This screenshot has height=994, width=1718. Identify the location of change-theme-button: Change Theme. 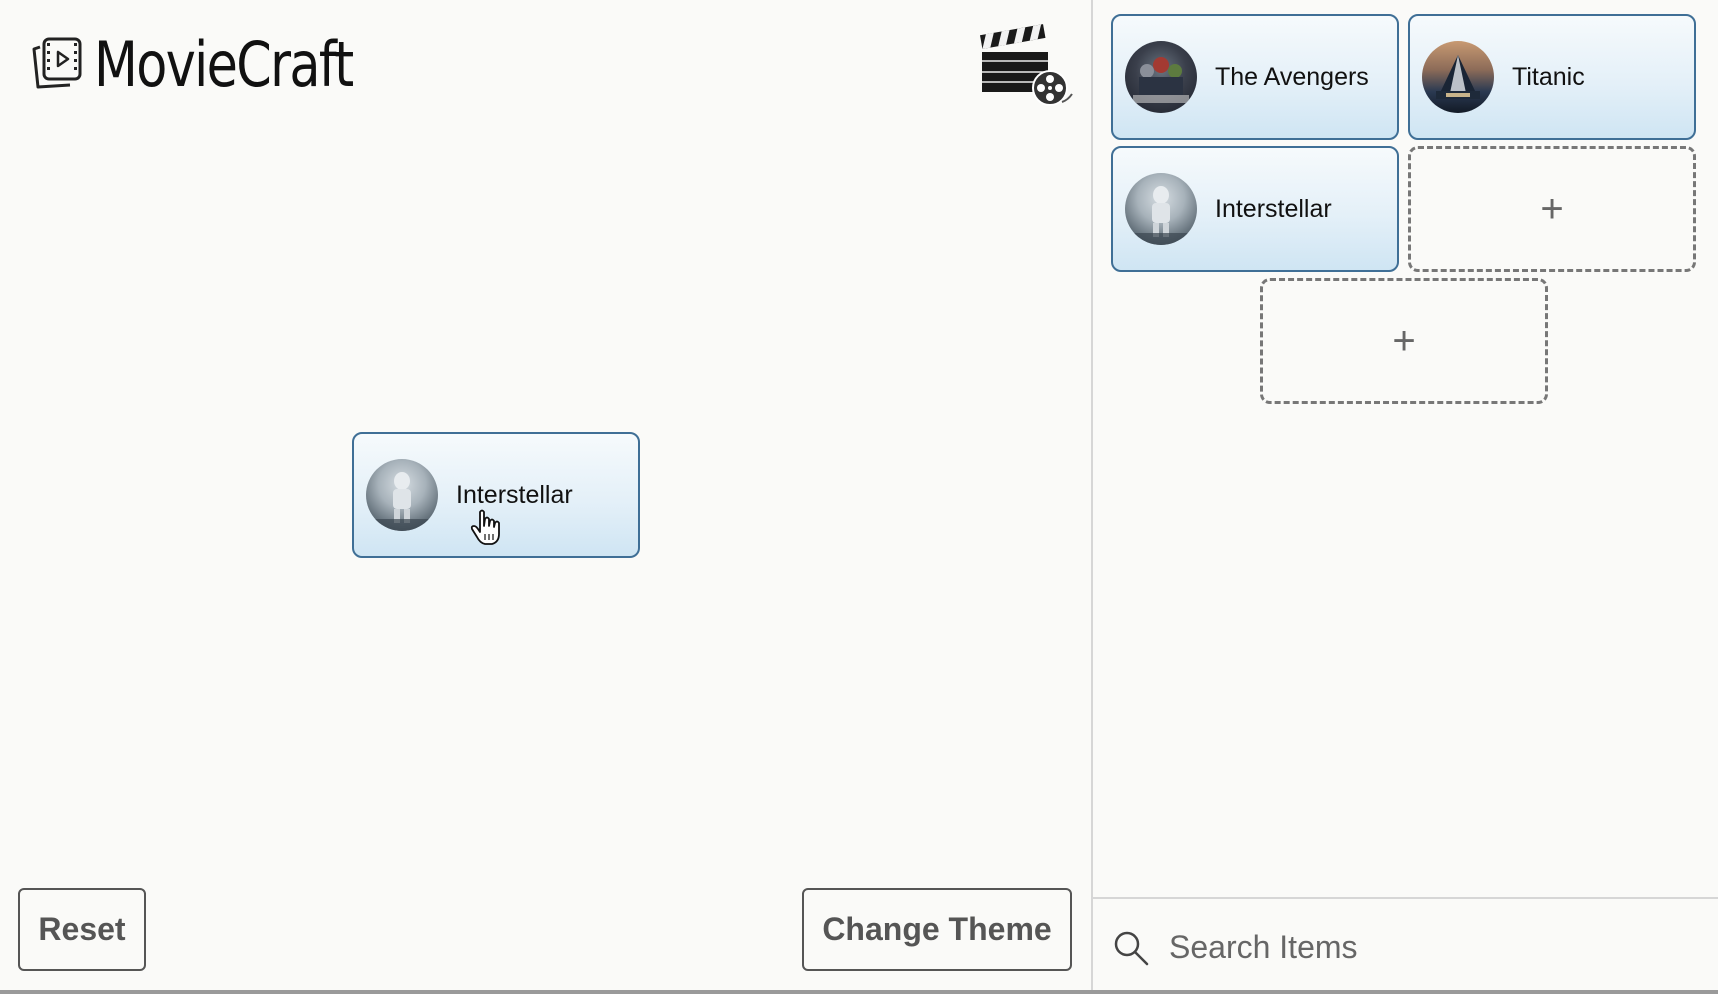
(937, 929).